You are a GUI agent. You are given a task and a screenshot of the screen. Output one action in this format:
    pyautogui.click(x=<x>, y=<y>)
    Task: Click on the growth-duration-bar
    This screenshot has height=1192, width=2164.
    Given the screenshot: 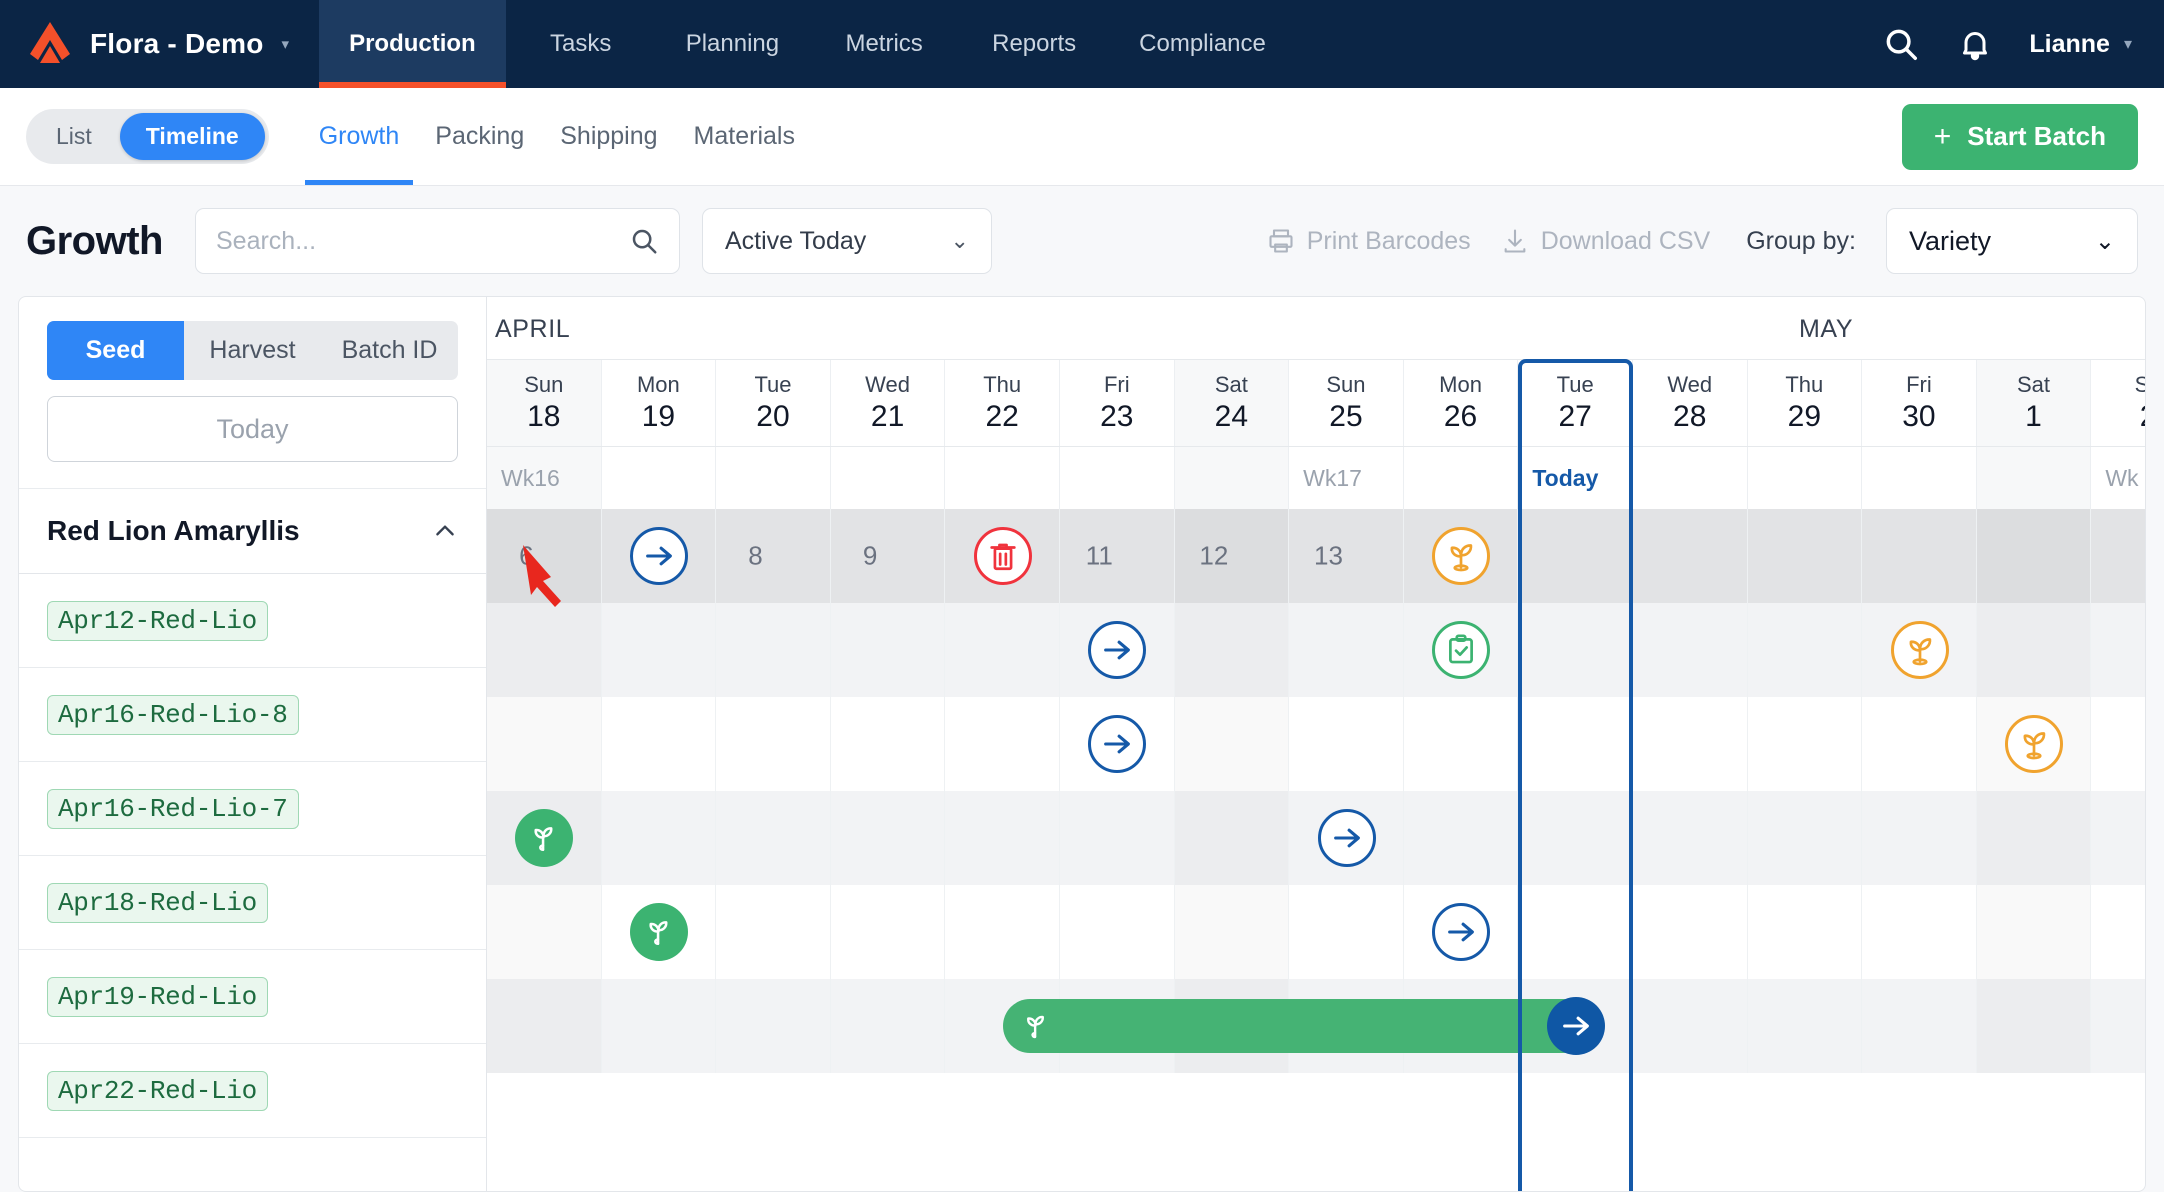 What is the action you would take?
    pyautogui.click(x=1296, y=1026)
    